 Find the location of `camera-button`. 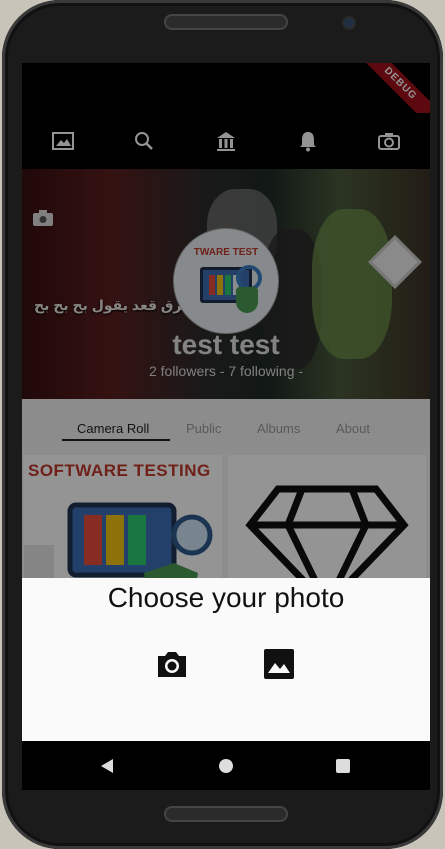

camera-button is located at coordinates (172, 664).